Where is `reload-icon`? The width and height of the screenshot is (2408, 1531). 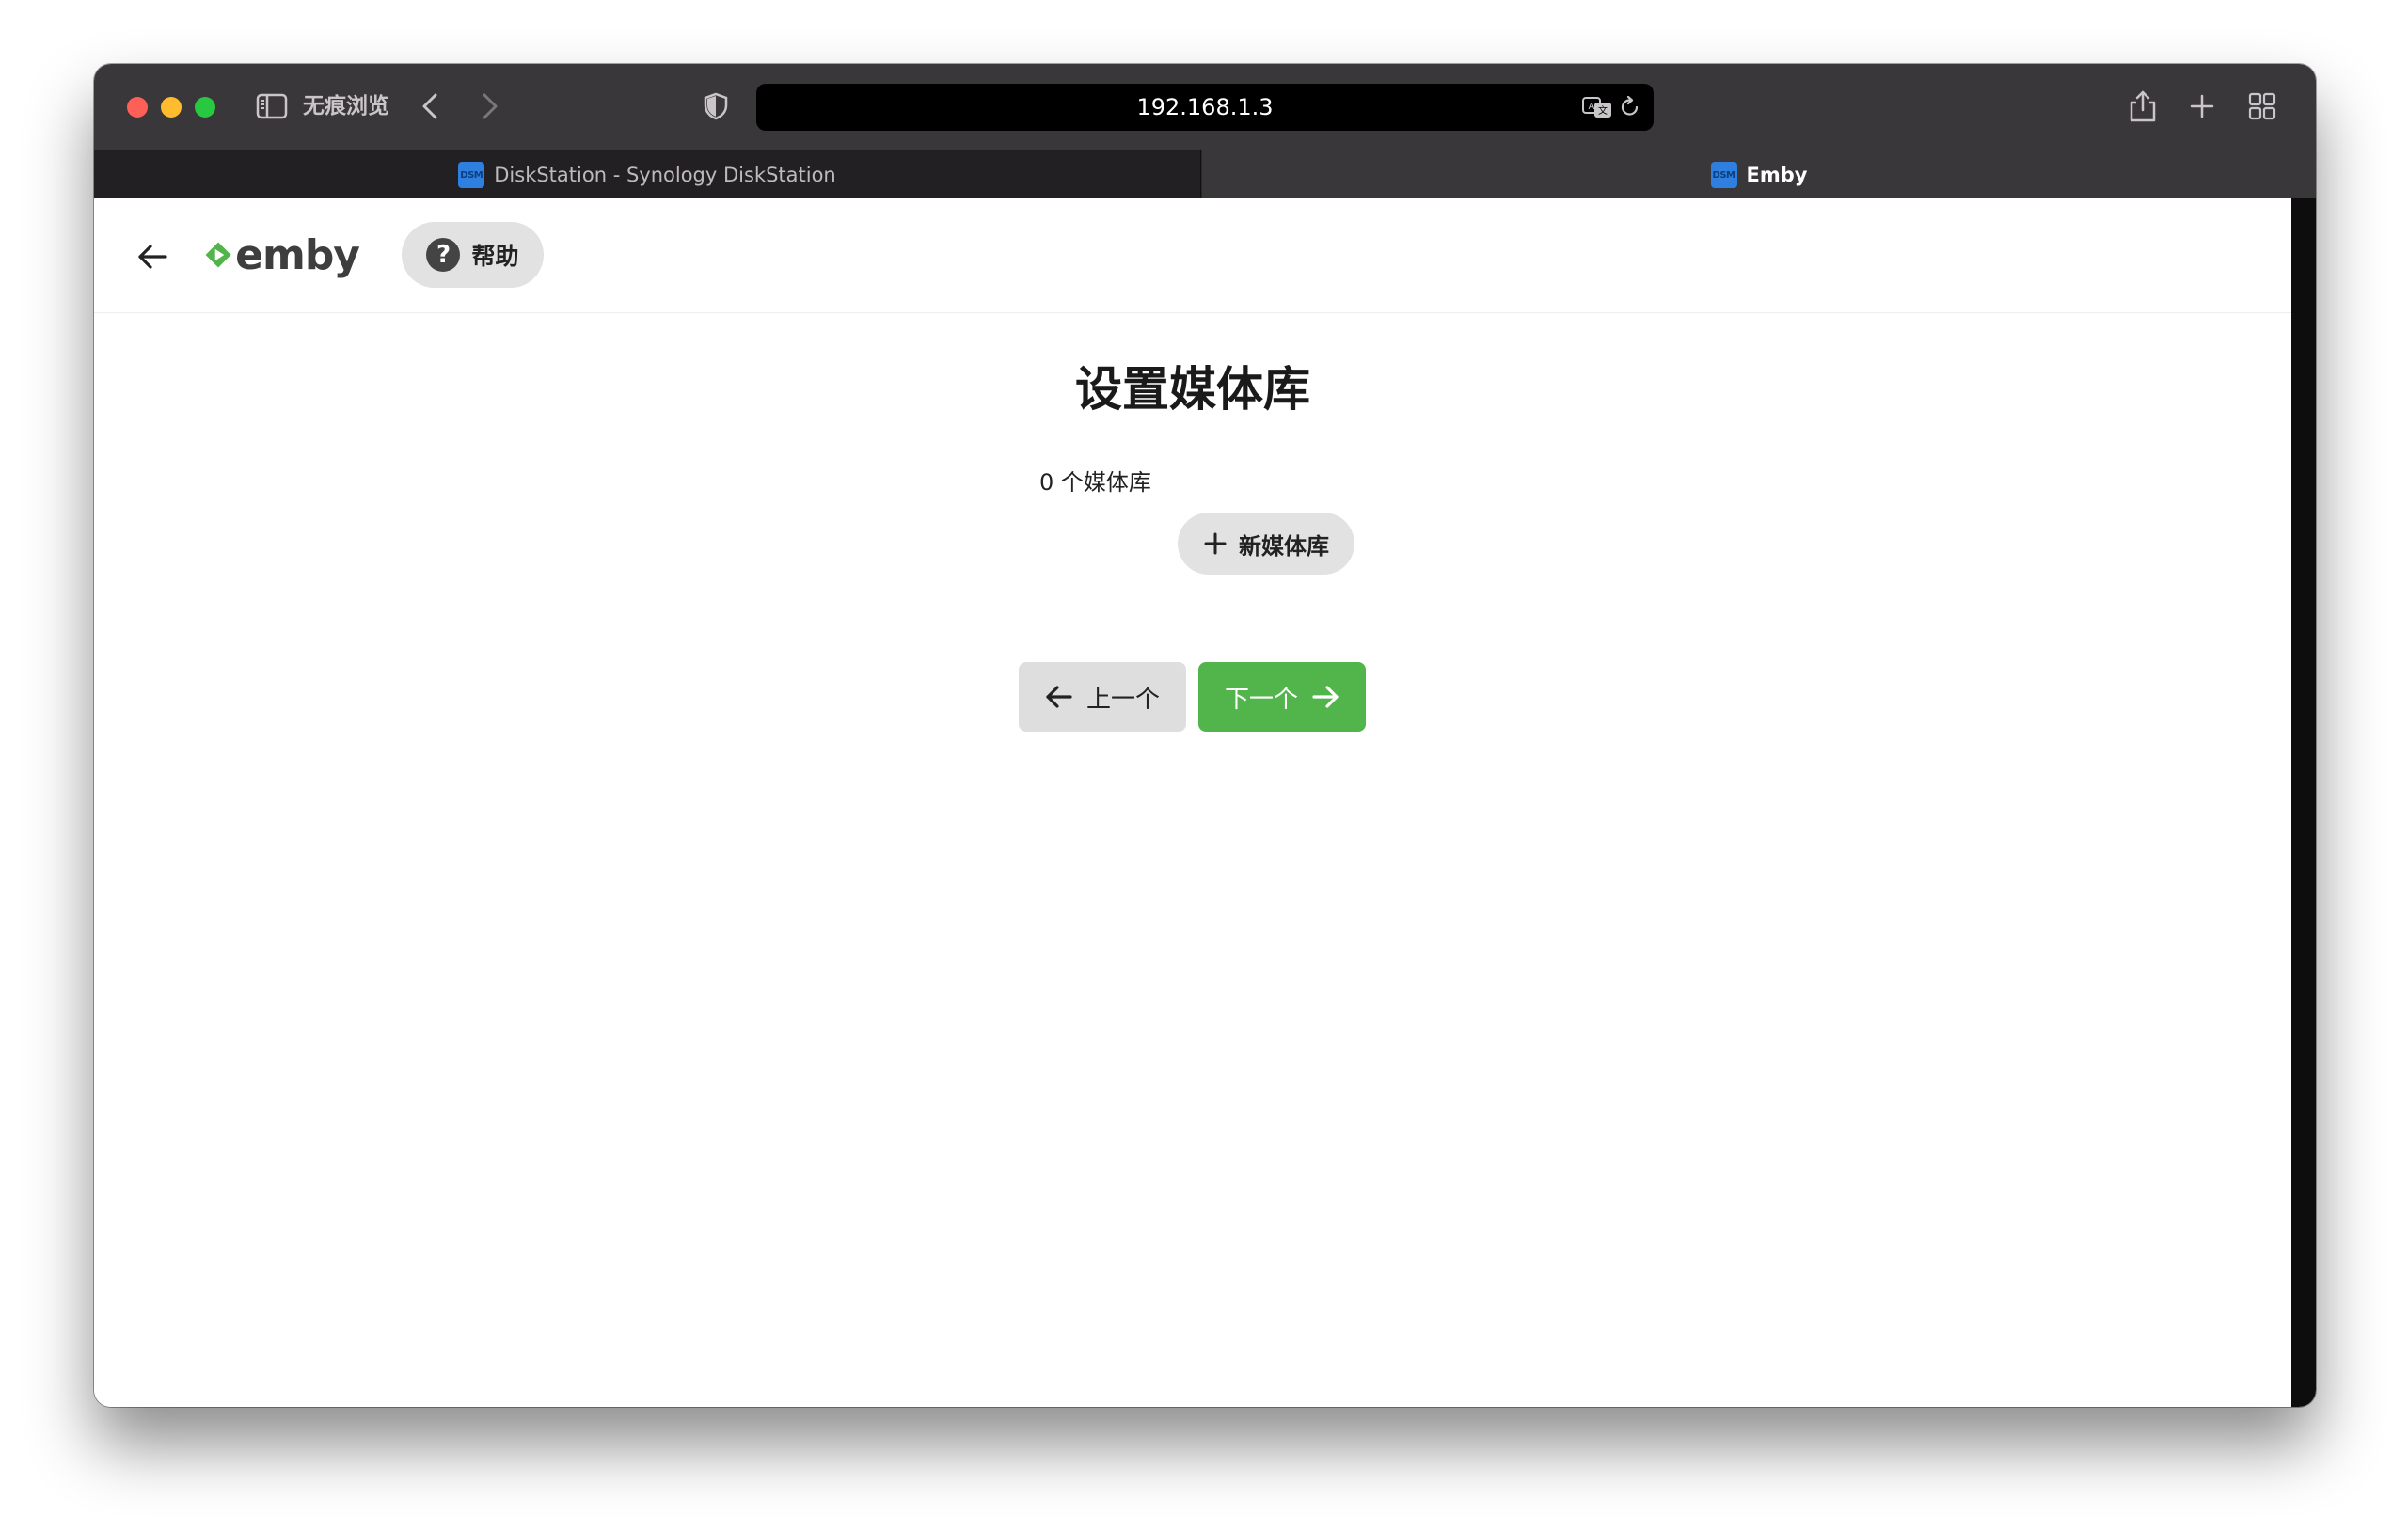
reload-icon is located at coordinates (1630, 107).